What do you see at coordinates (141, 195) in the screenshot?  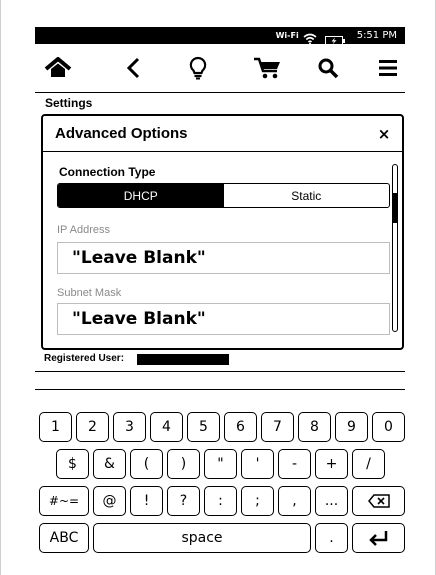 I see `dhcp-option: DHCP` at bounding box center [141, 195].